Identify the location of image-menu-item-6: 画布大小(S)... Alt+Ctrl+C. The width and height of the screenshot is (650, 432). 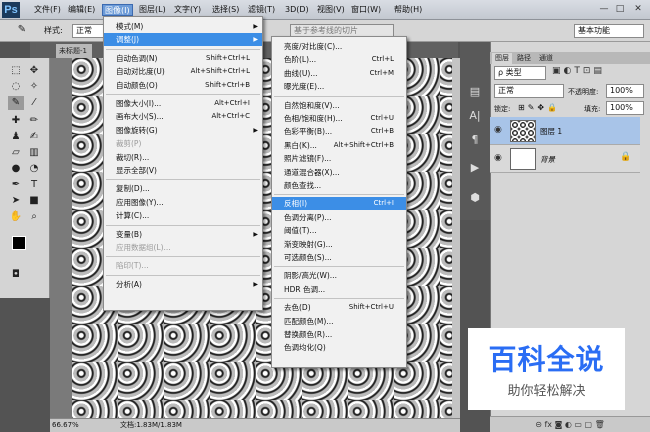
(183, 116).